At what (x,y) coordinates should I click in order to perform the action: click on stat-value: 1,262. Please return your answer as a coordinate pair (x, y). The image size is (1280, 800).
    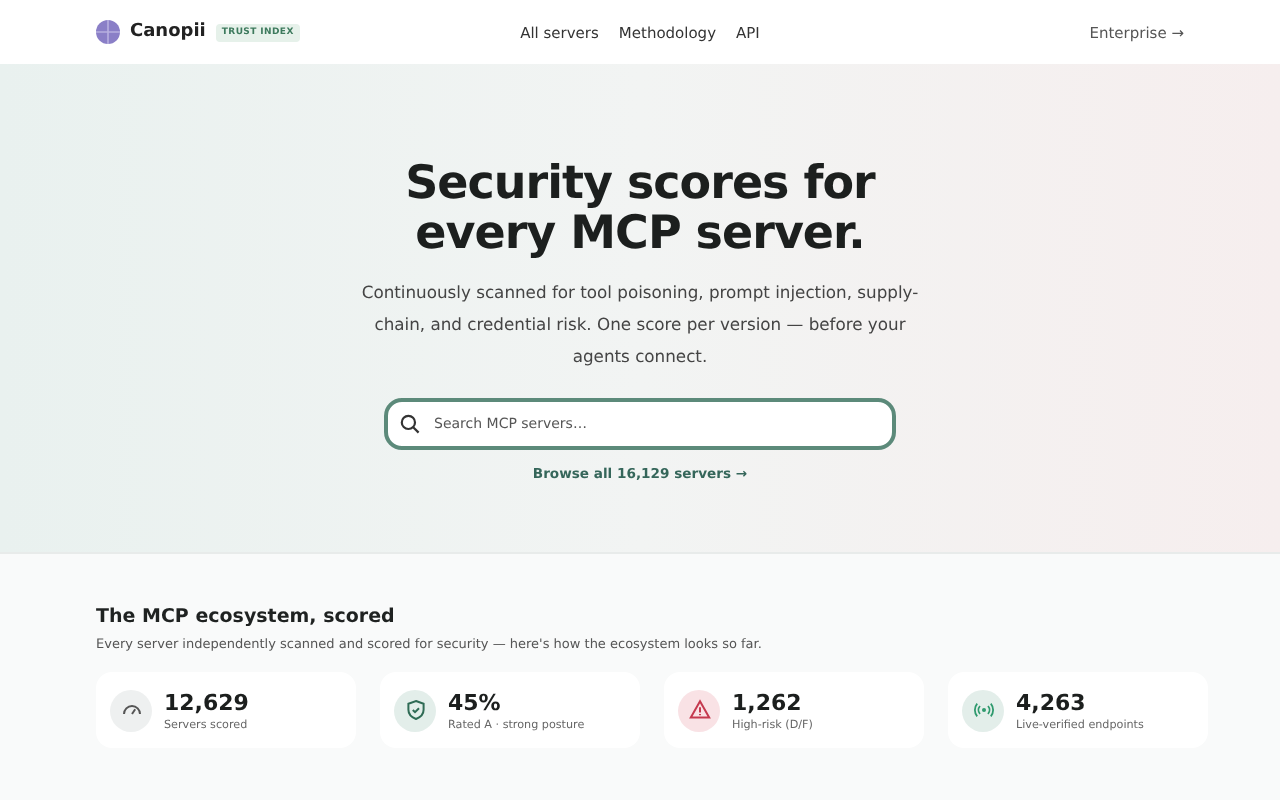
    Looking at the image, I should click on (768, 702).